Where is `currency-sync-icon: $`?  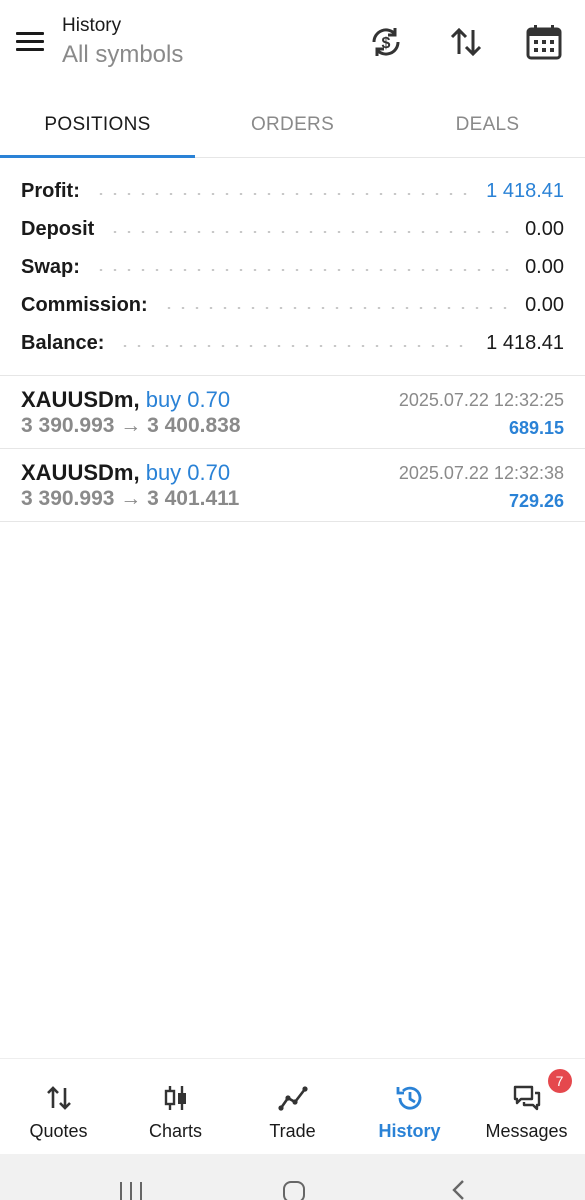 currency-sync-icon: $ is located at coordinates (386, 42).